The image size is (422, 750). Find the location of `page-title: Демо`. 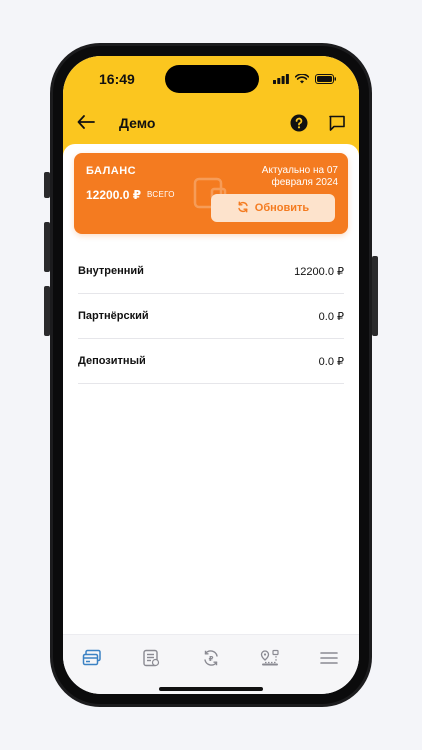

page-title: Демо is located at coordinates (137, 123).